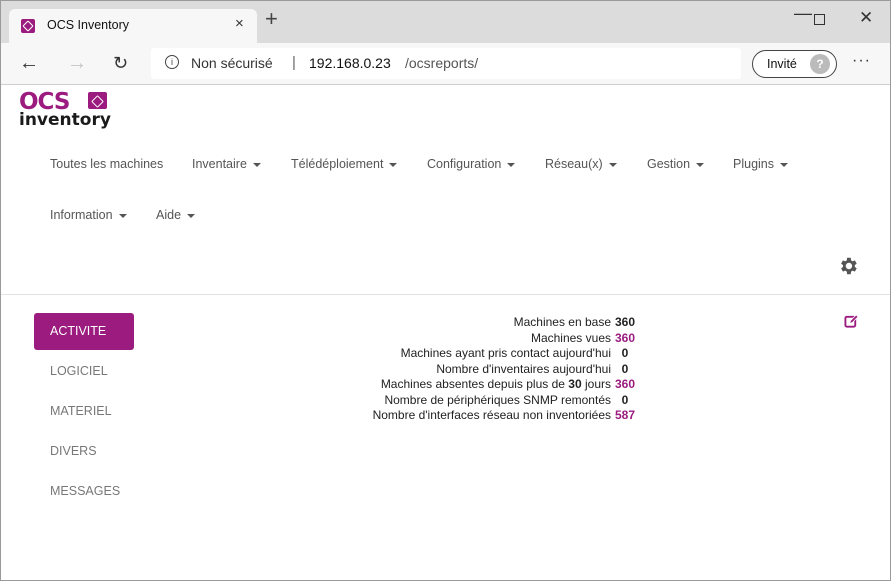  Describe the element at coordinates (625, 322) in the screenshot. I see `stat-value: 360` at that location.